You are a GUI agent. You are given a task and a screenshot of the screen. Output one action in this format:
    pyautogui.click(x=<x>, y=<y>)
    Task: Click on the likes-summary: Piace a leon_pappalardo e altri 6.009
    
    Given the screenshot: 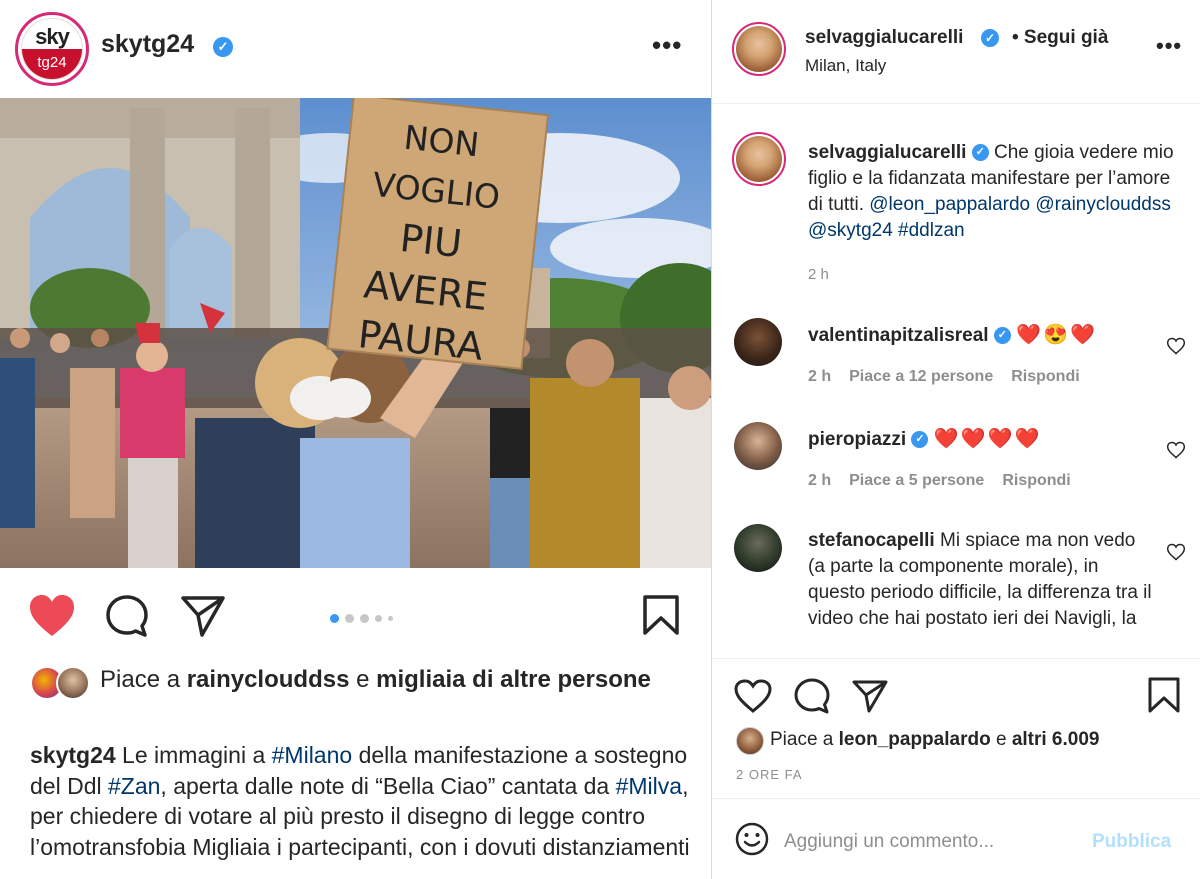 What is the action you would take?
    pyautogui.click(x=918, y=741)
    